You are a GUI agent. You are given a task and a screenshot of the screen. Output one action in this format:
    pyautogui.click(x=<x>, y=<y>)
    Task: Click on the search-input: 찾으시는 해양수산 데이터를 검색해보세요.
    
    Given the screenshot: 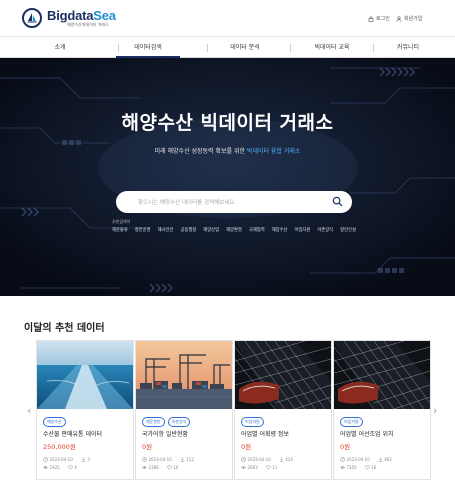 What is the action you would take?
    pyautogui.click(x=187, y=202)
    